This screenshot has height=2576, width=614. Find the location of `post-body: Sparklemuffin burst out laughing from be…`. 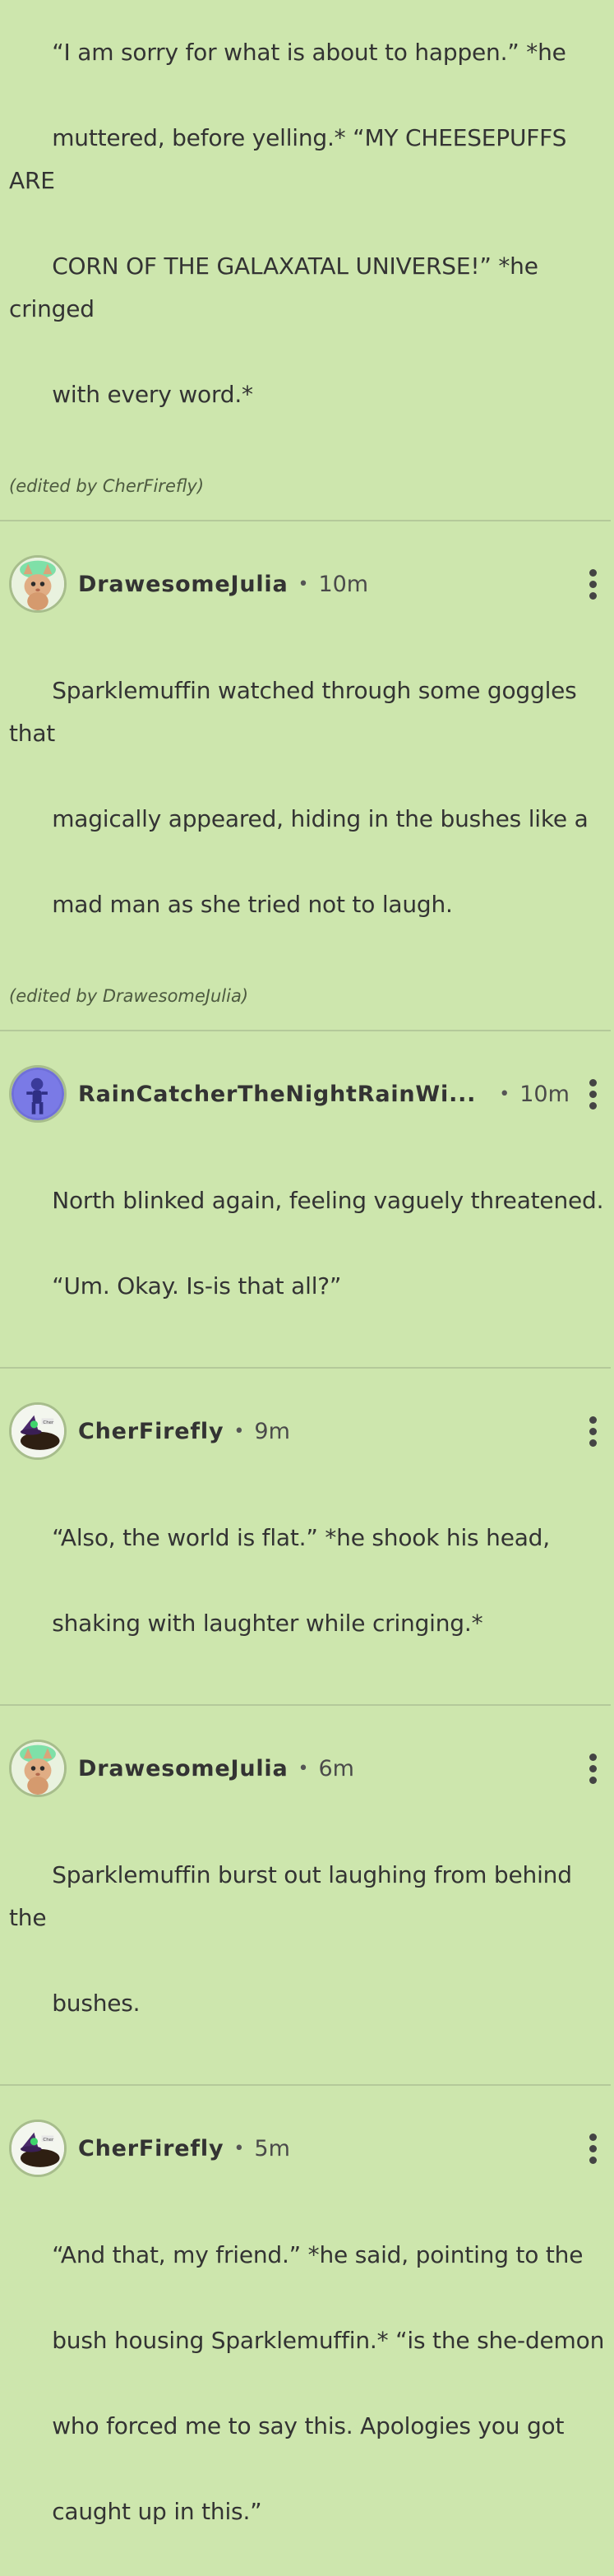

post-body: Sparklemuffin burst out laughing from be… is located at coordinates (307, 1940).